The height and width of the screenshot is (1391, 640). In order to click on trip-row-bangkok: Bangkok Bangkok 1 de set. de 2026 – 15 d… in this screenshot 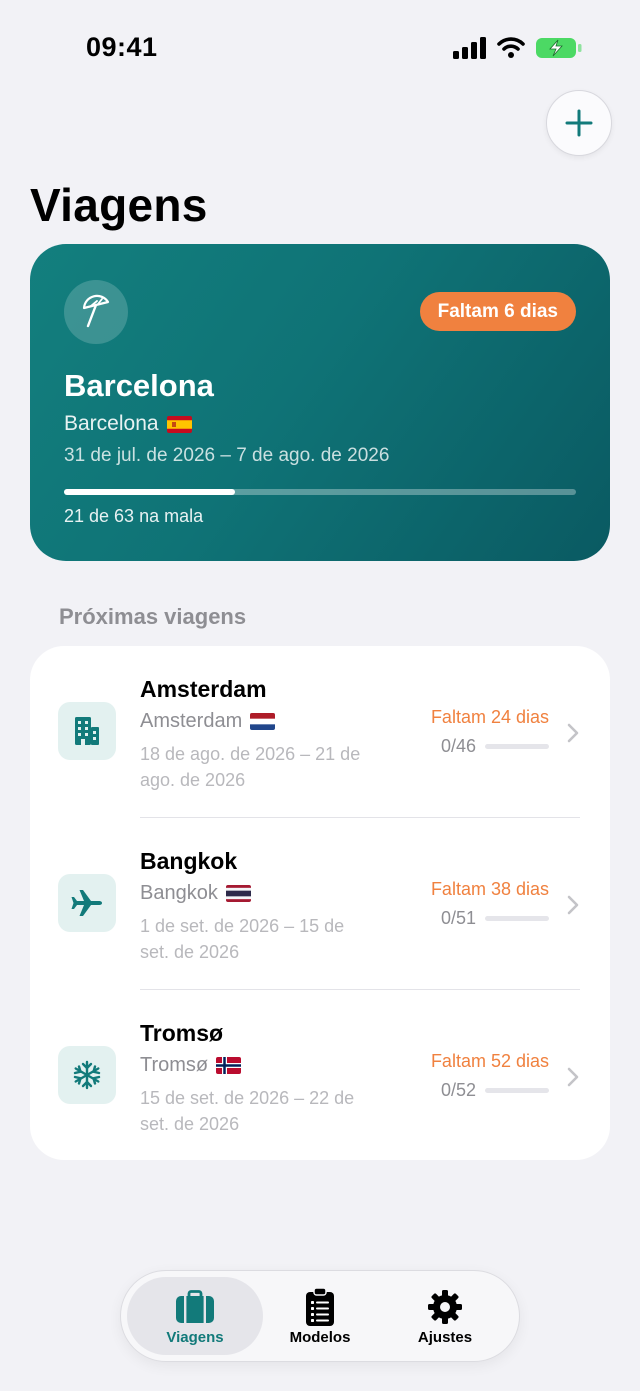, I will do `click(320, 904)`.